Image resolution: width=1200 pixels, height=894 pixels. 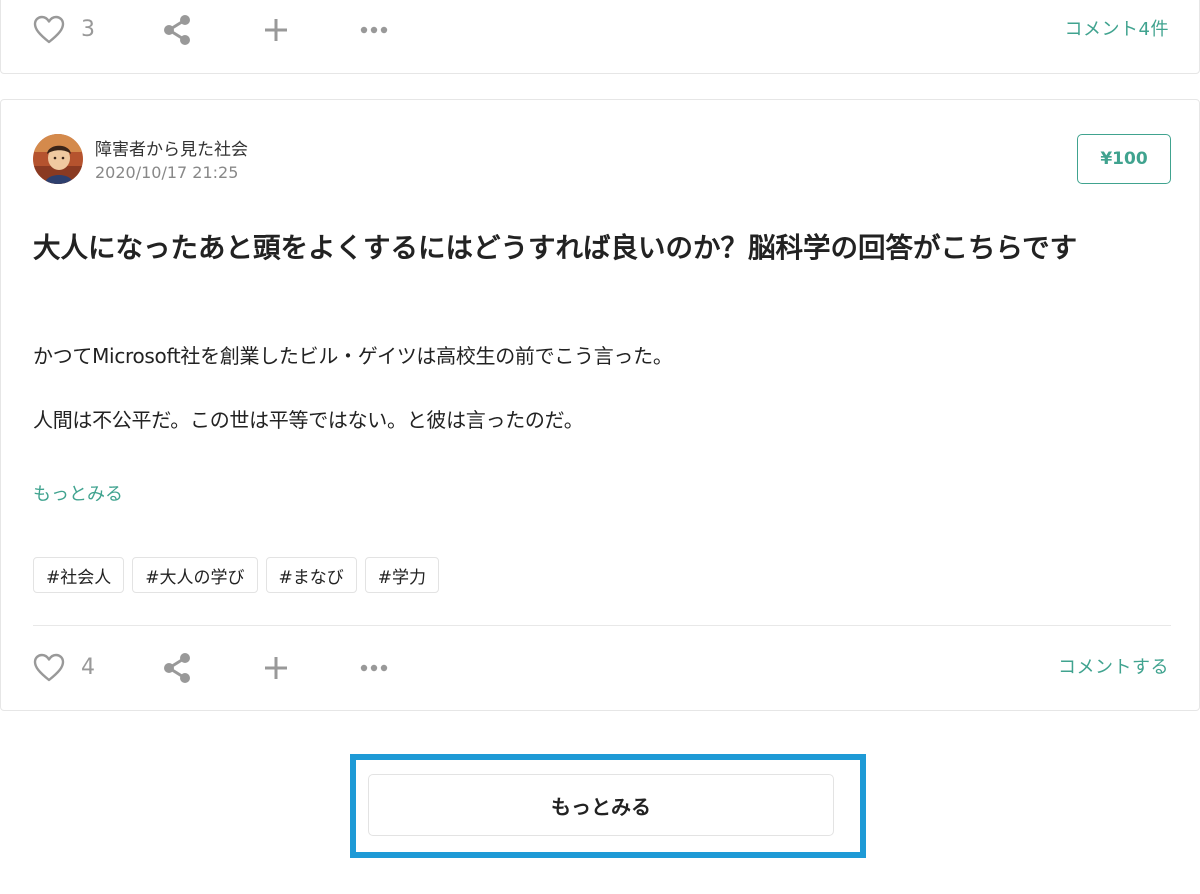 What do you see at coordinates (602, 160) in the screenshot?
I see `author-row: 障害者から見た社会 2020/10/17 21:25 ¥100` at bounding box center [602, 160].